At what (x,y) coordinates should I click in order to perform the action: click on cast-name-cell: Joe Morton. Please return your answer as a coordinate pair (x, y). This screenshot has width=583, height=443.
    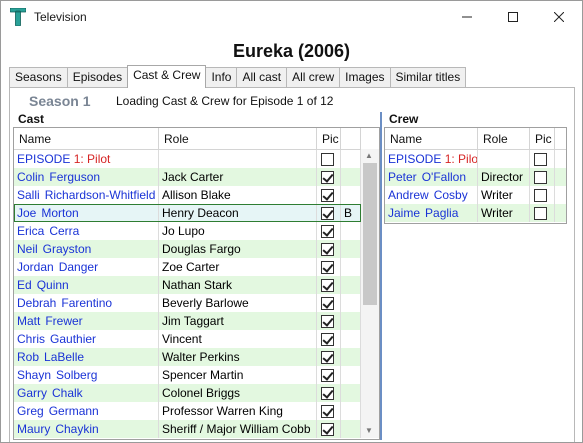
    Looking at the image, I should click on (86, 213).